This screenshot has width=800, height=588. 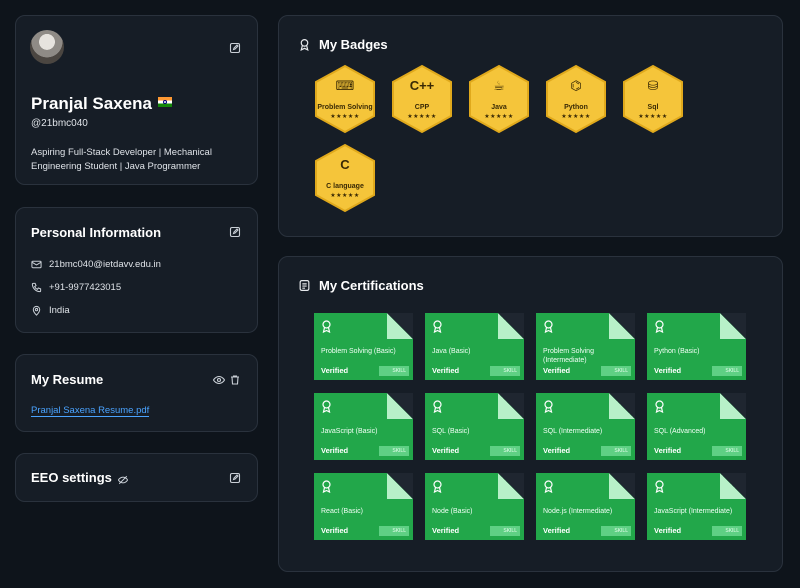 What do you see at coordinates (164, 102) in the screenshot?
I see `india-flag-icon` at bounding box center [164, 102].